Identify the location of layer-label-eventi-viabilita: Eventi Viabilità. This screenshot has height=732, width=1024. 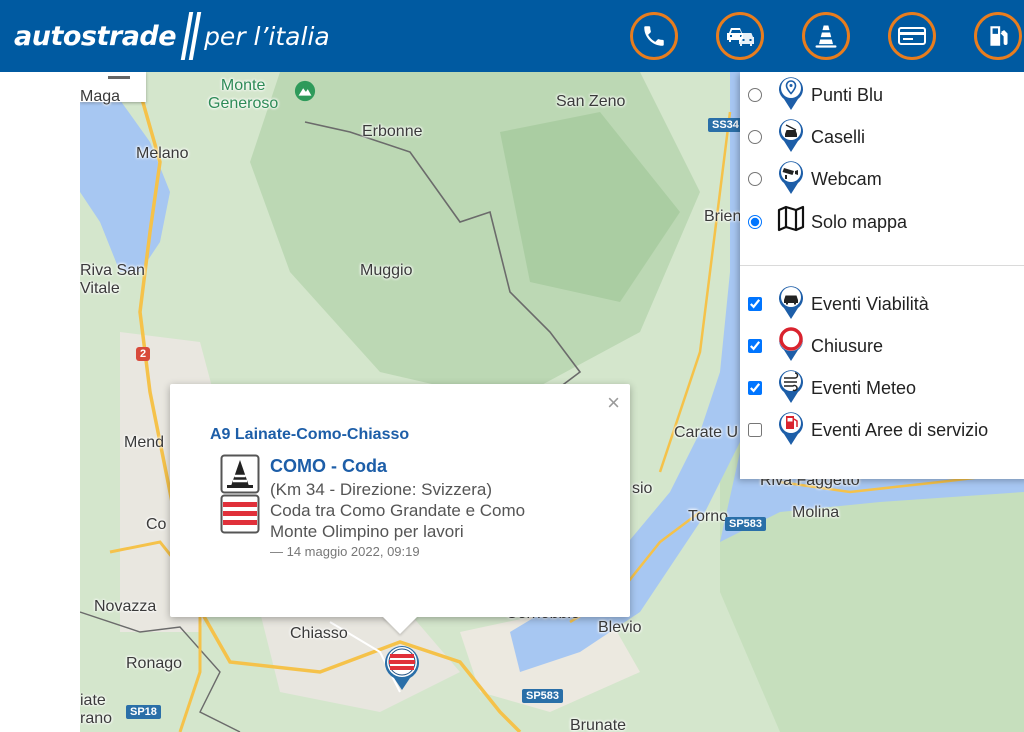
(870, 303).